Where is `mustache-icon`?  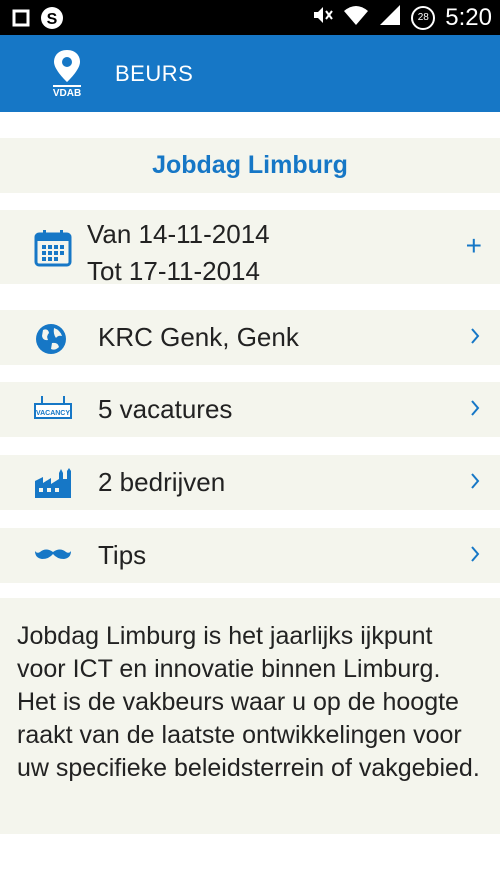 mustache-icon is located at coordinates (53, 557).